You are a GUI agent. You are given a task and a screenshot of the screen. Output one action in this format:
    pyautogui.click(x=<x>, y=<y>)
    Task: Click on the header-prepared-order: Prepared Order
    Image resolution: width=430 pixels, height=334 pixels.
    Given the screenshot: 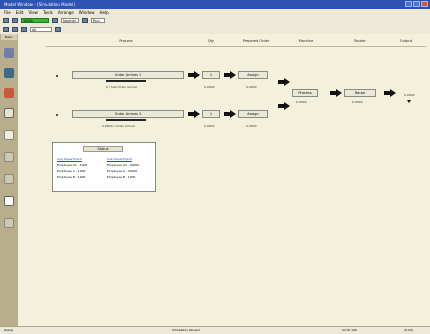 What is the action you would take?
    pyautogui.click(x=256, y=41)
    